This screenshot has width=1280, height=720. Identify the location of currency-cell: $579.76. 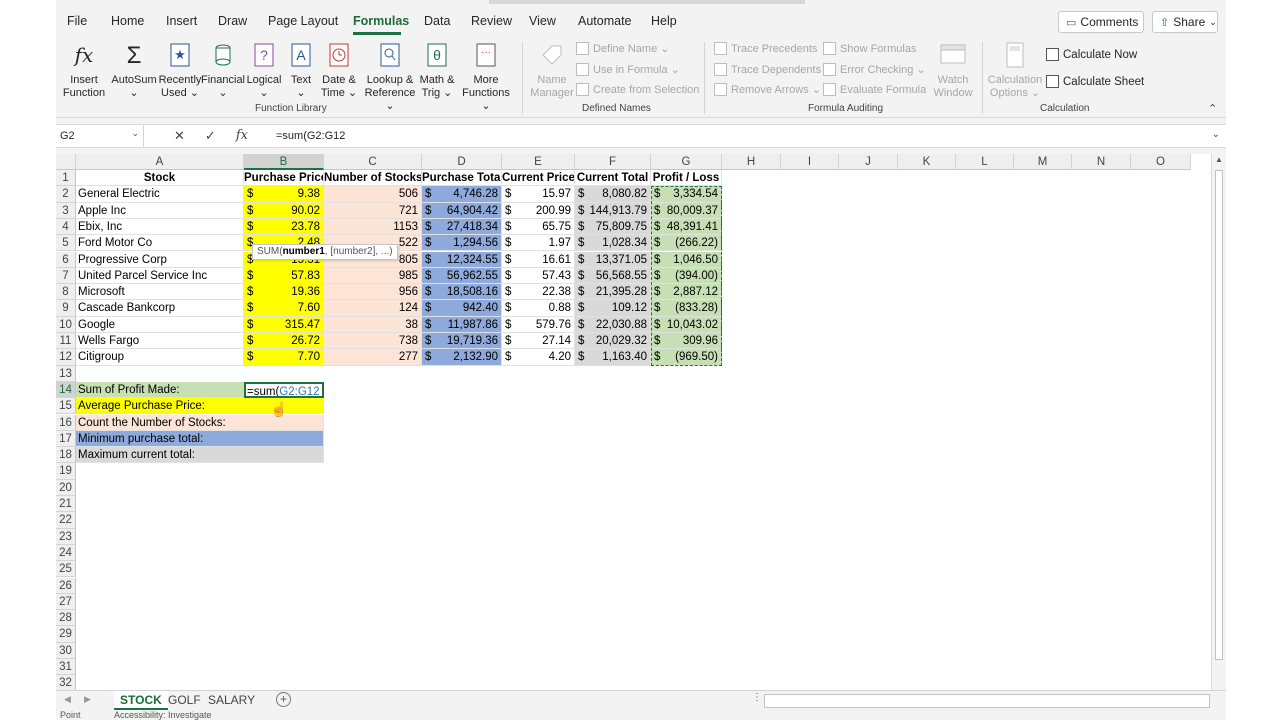
(538, 324).